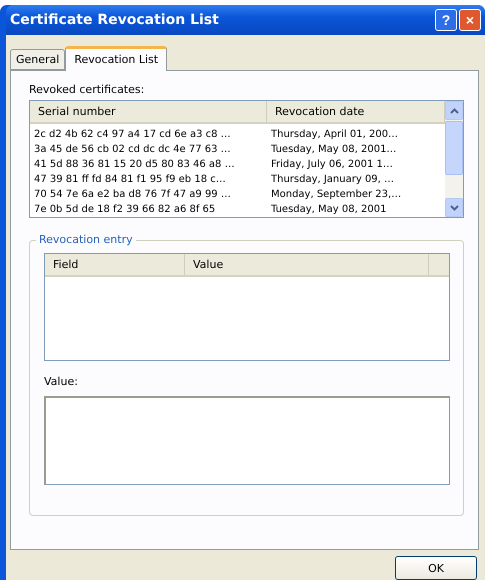 The height and width of the screenshot is (580, 485). What do you see at coordinates (148, 111) in the screenshot?
I see `column-header: Serial number` at bounding box center [148, 111].